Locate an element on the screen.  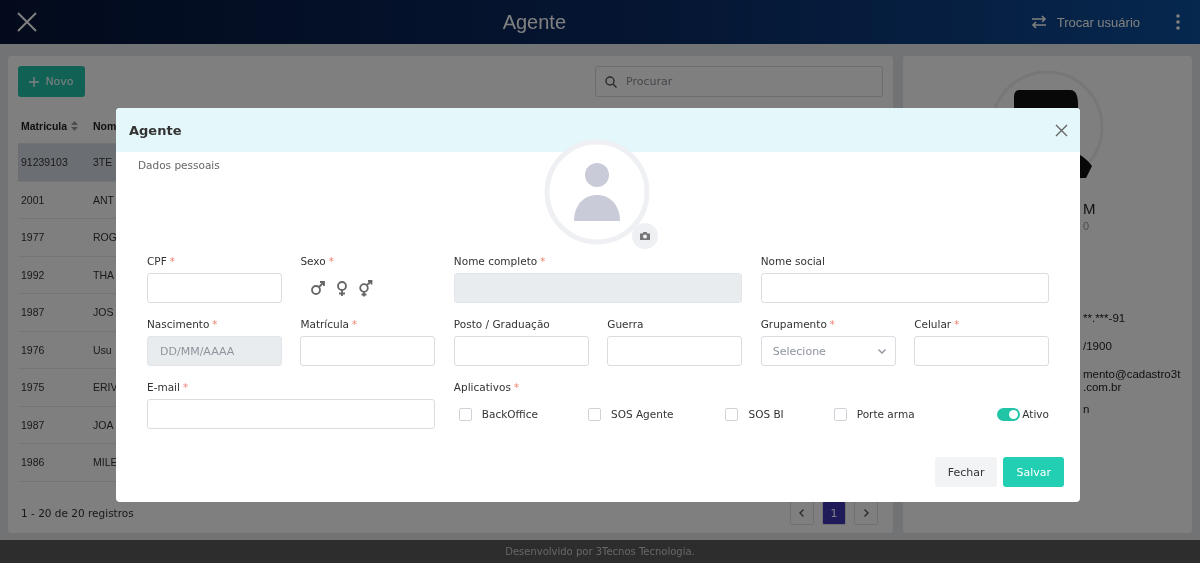
camera-icon is located at coordinates (645, 236).